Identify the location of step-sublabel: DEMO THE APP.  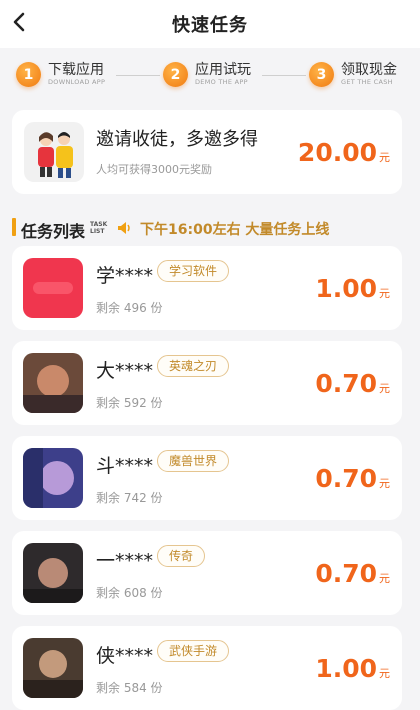
(221, 82).